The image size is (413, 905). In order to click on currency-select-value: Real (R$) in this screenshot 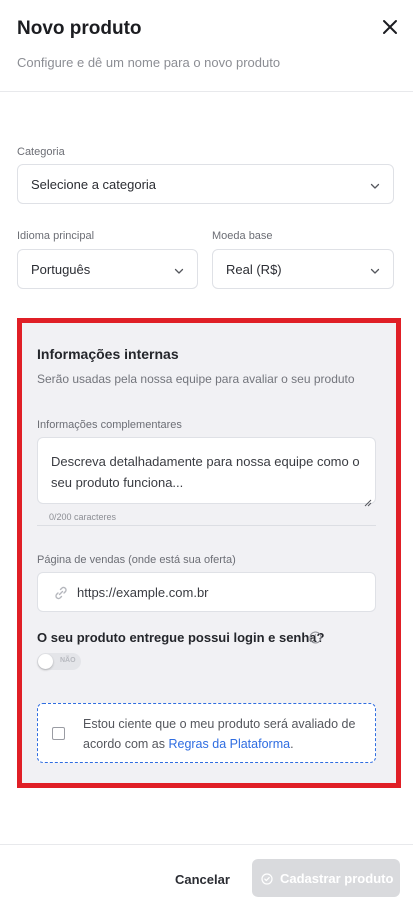, I will do `click(254, 269)`.